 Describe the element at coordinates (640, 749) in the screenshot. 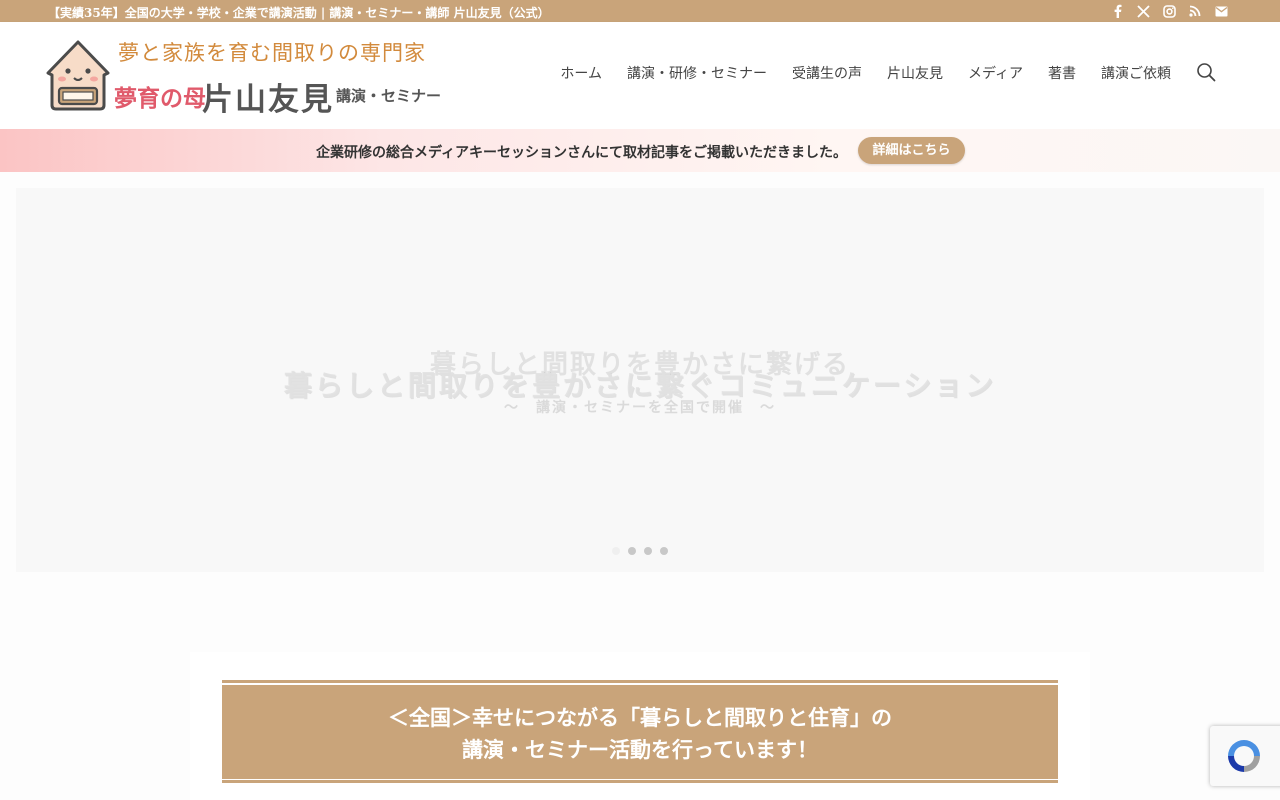

I see `heading-line-2: 講演・セミナー活動を行っています！` at that location.